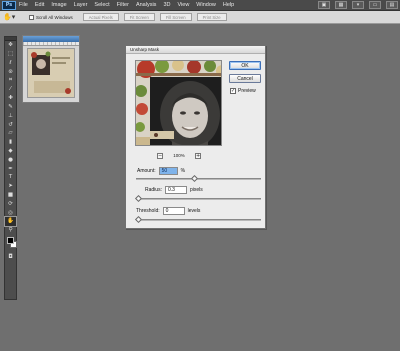 Image resolution: width=400 pixels, height=351 pixels. I want to click on threshold-input: 0, so click(173, 211).